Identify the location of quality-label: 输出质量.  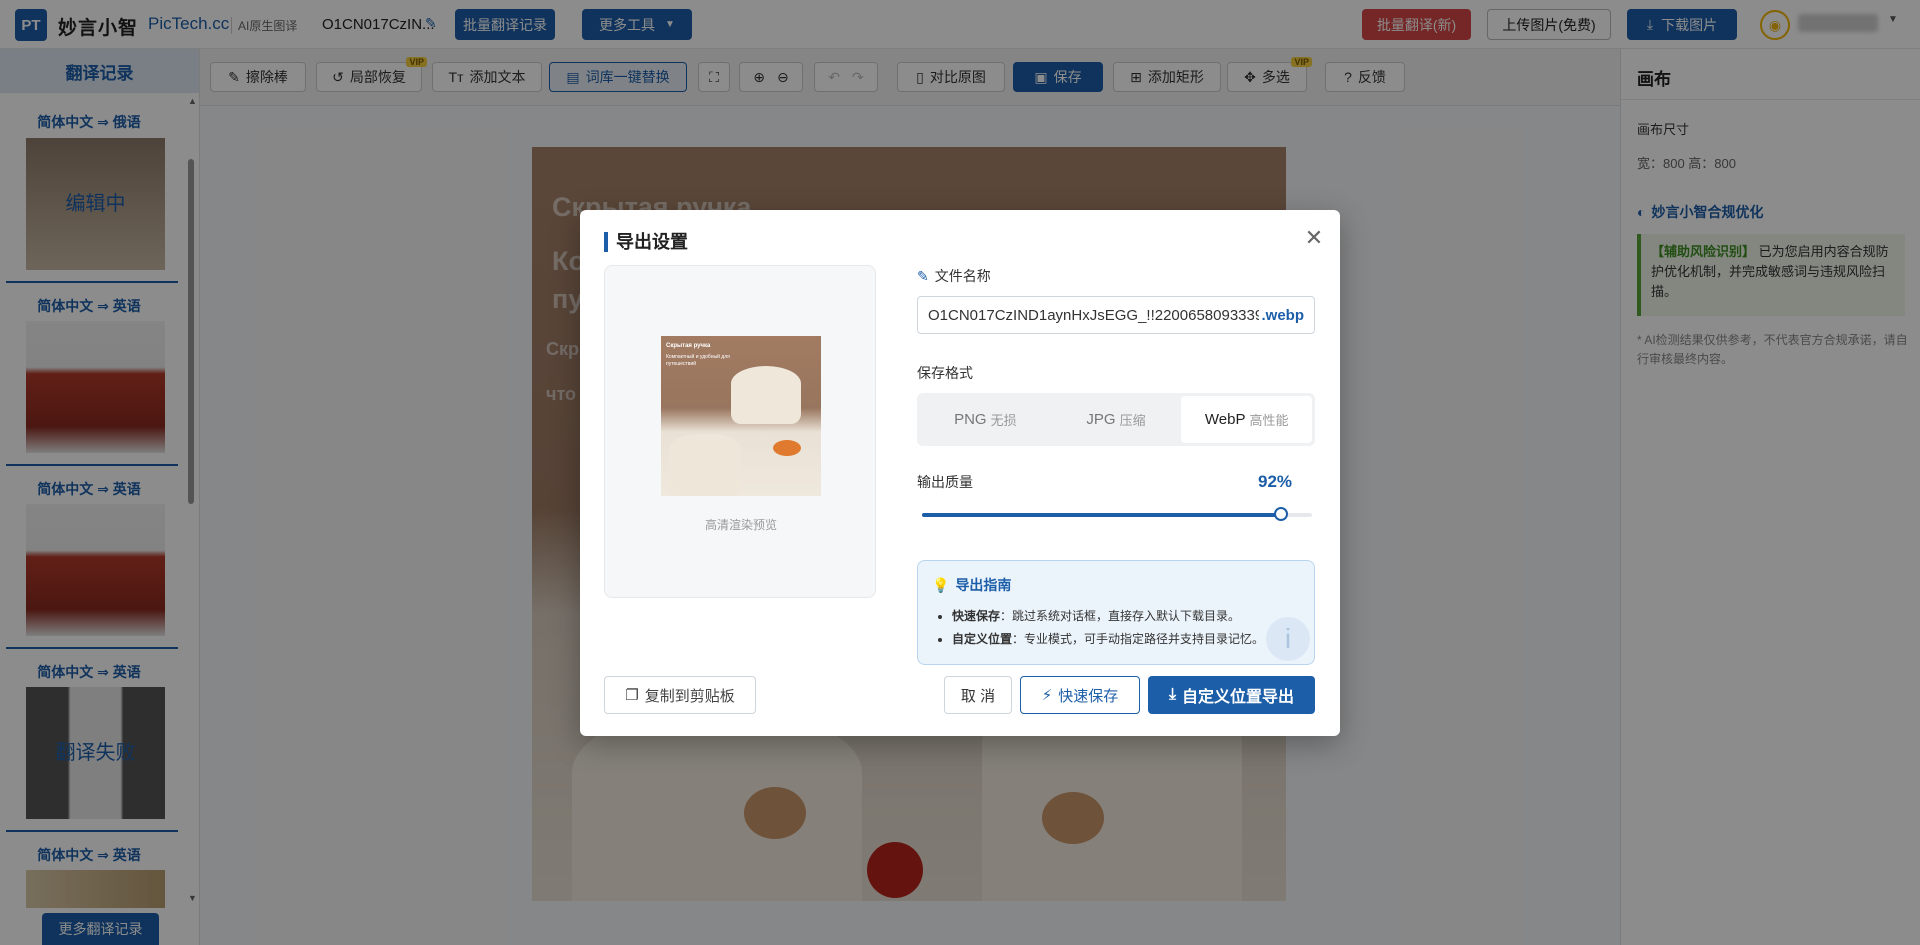
(945, 482).